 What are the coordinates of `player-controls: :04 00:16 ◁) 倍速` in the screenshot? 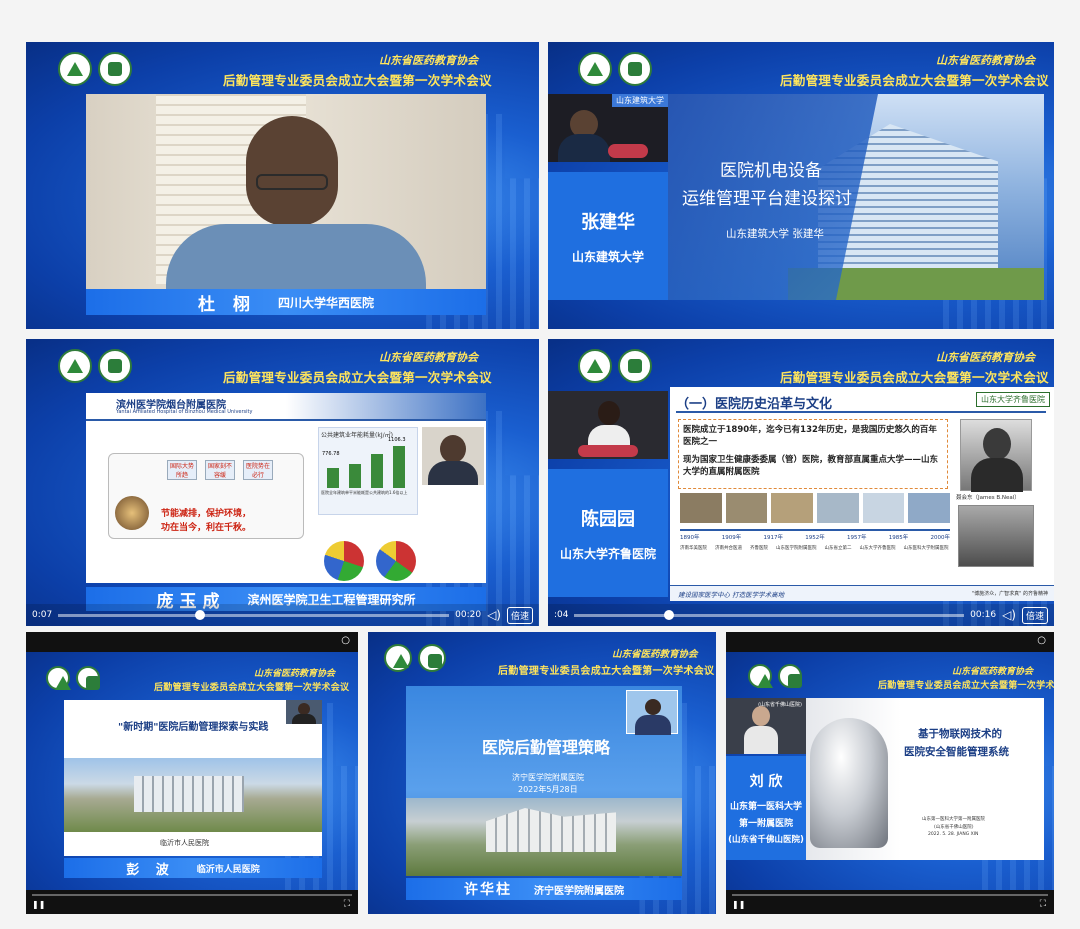 It's located at (801, 615).